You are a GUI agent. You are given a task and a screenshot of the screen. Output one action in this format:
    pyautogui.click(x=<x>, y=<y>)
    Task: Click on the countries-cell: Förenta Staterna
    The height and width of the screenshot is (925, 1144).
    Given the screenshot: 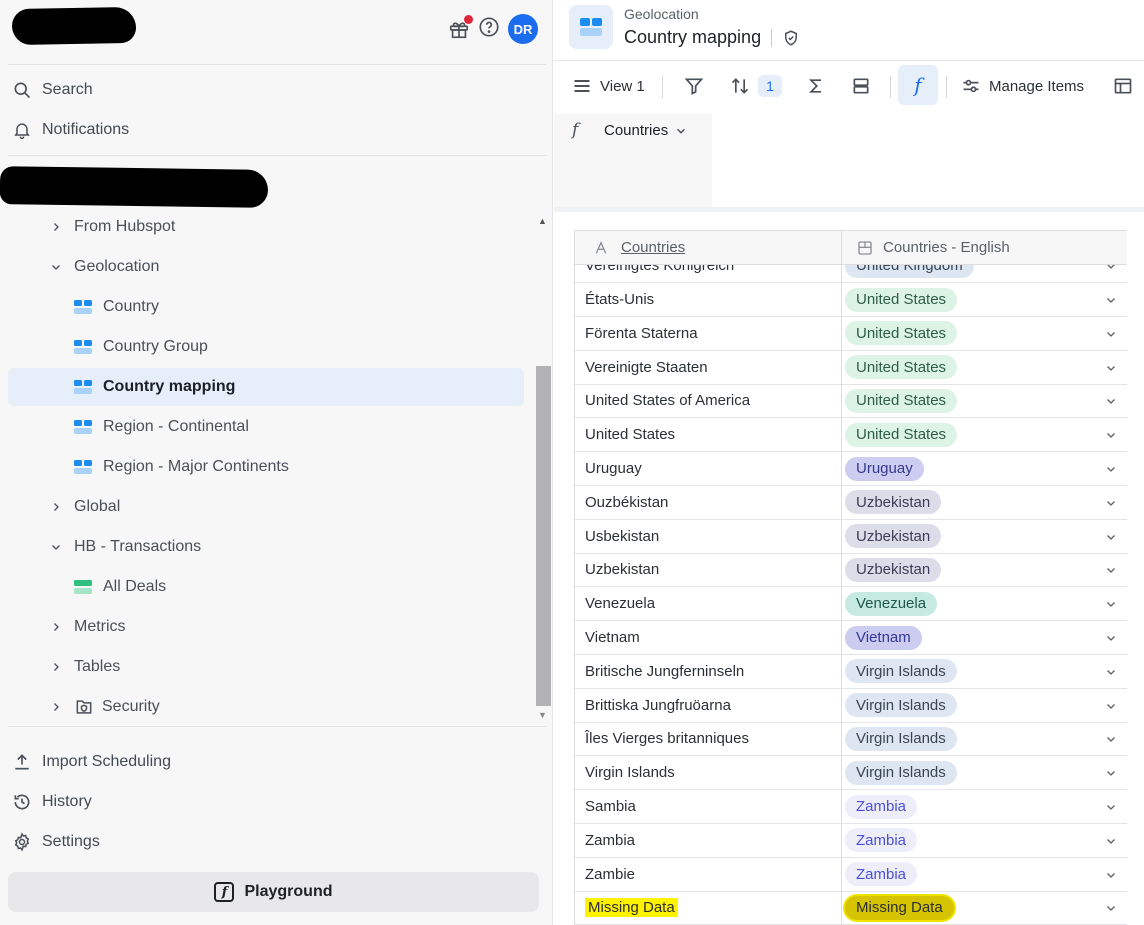 What is the action you would take?
    pyautogui.click(x=708, y=333)
    